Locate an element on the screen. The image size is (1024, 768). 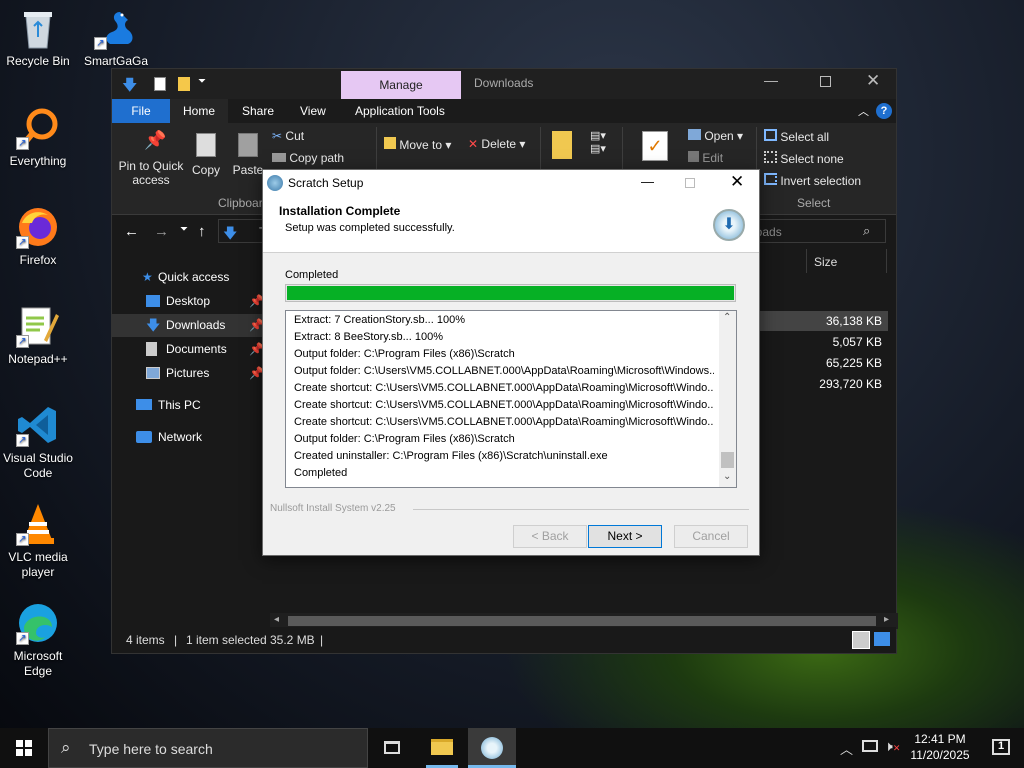
task-view-button is located at coordinates (392, 748).